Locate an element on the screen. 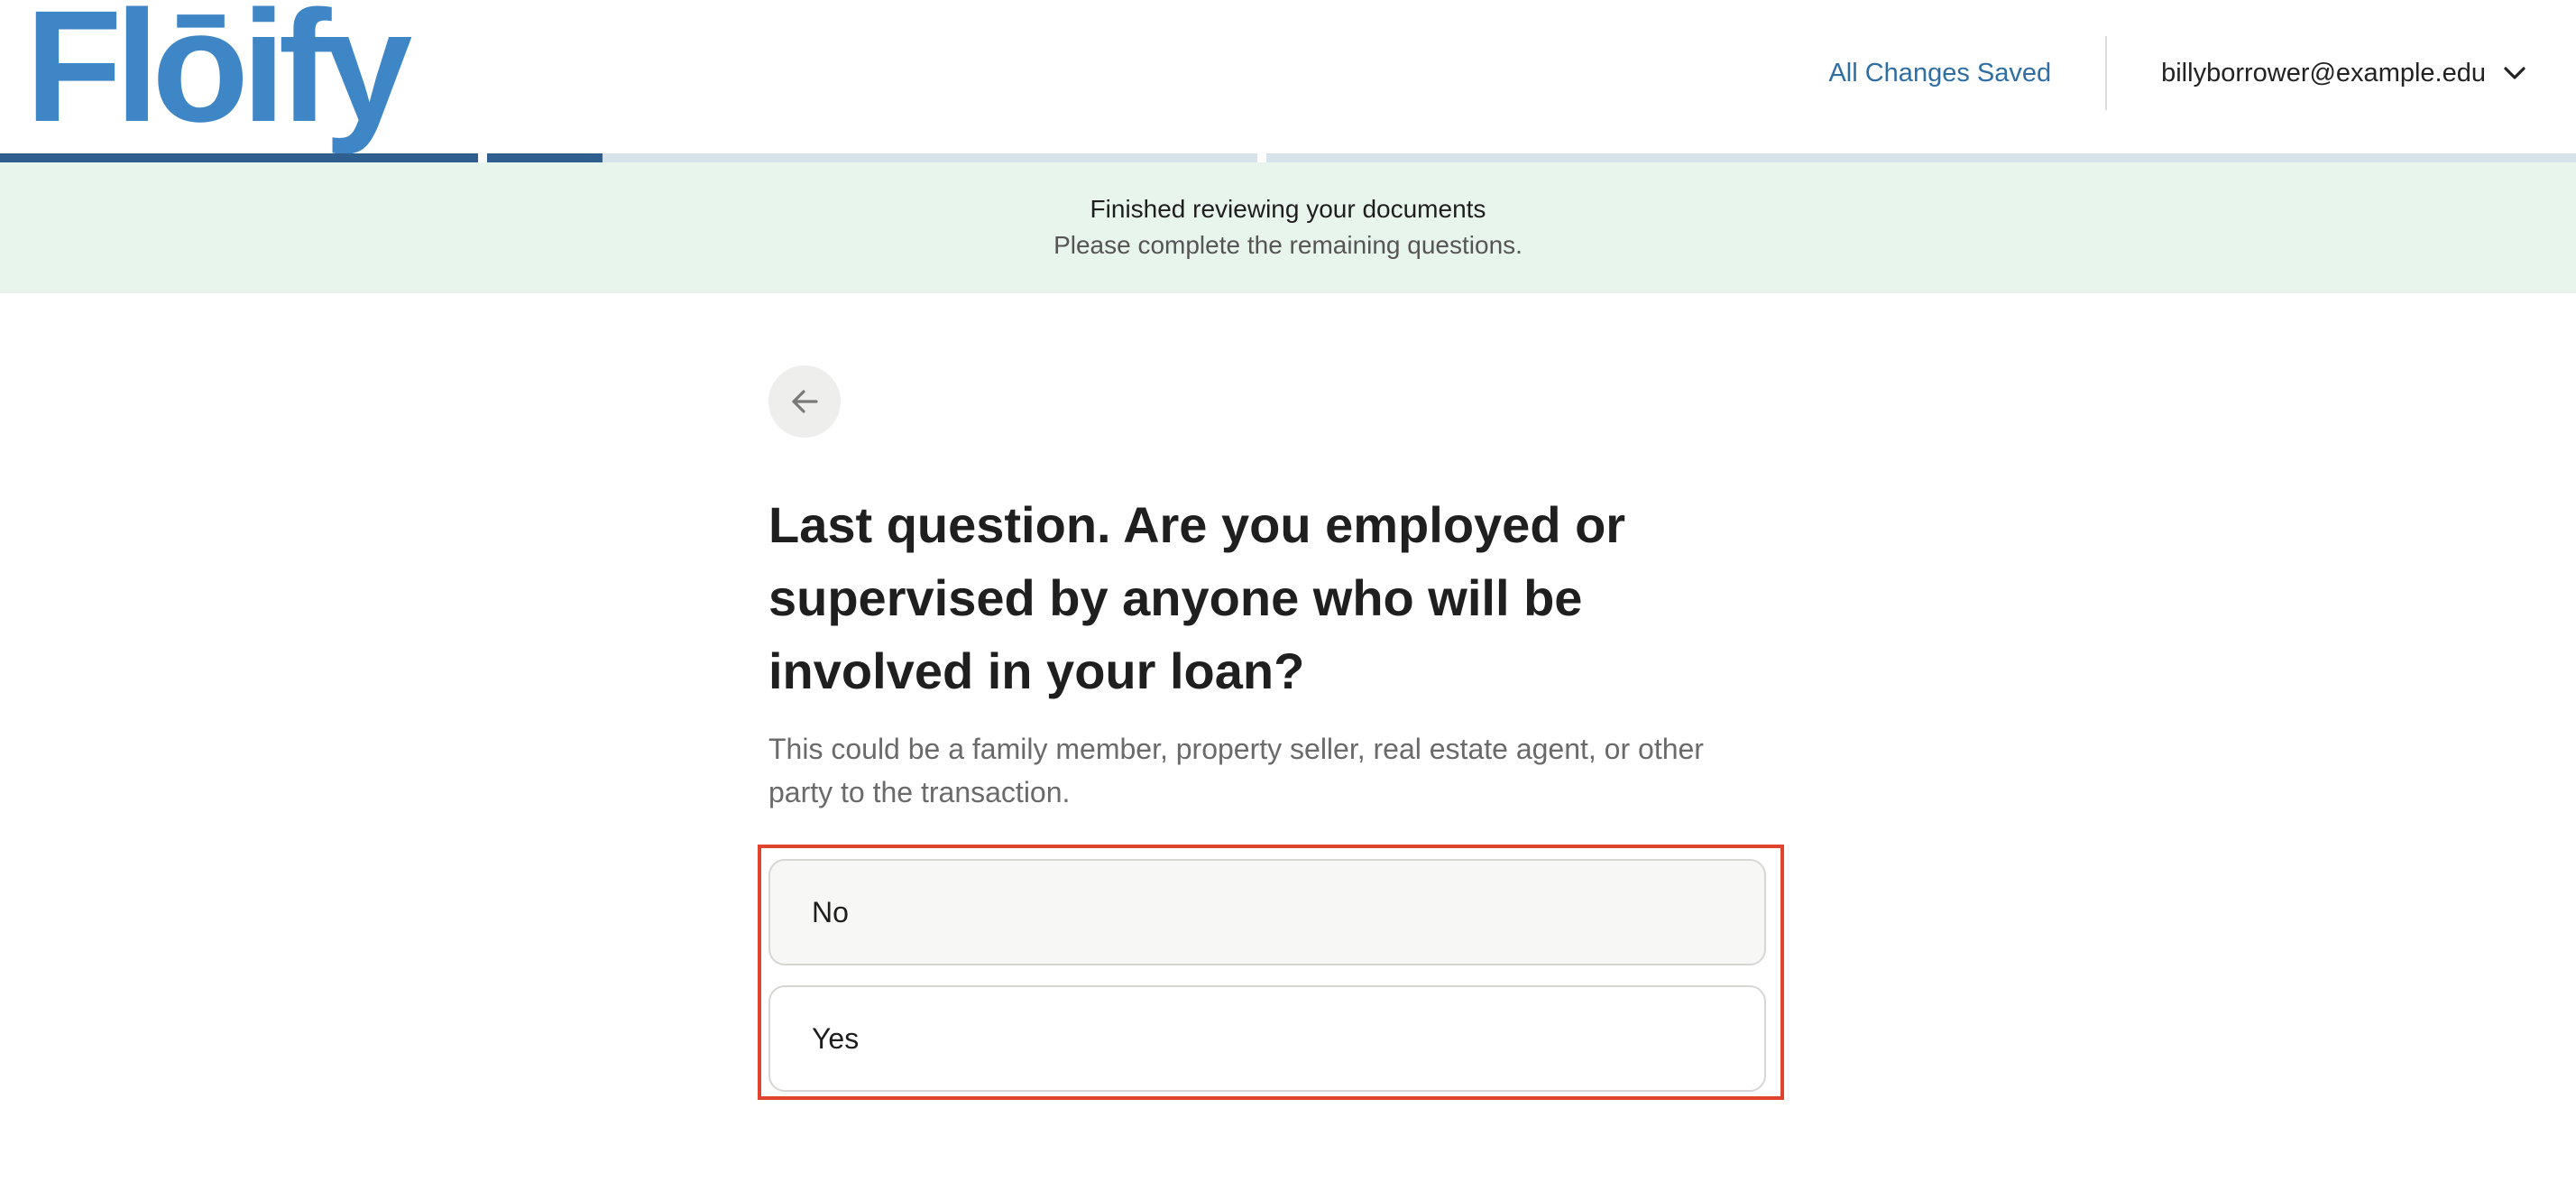  user-email: billyborrower@example.edu is located at coordinates (2323, 73).